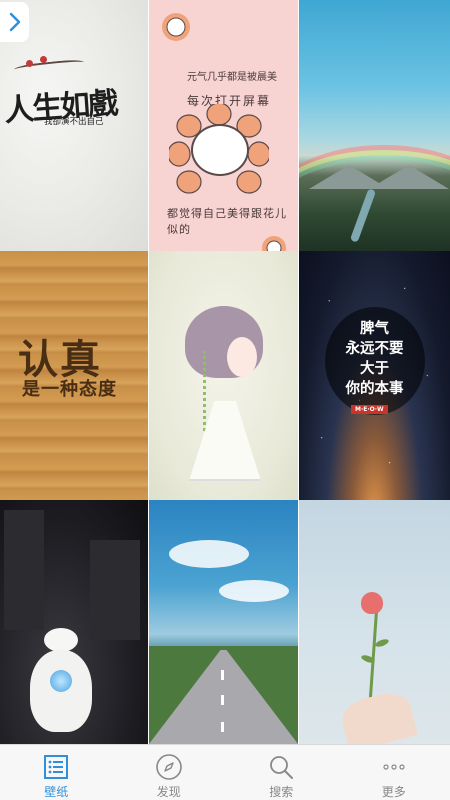  What do you see at coordinates (61, 681) in the screenshot?
I see `robot-glow` at bounding box center [61, 681].